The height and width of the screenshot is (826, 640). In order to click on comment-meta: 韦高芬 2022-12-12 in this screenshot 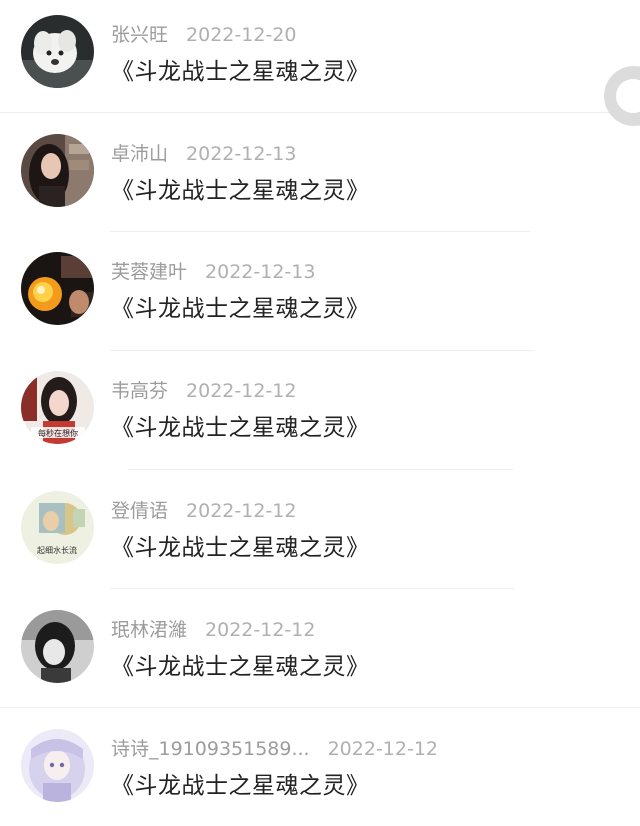, I will do `click(203, 391)`.